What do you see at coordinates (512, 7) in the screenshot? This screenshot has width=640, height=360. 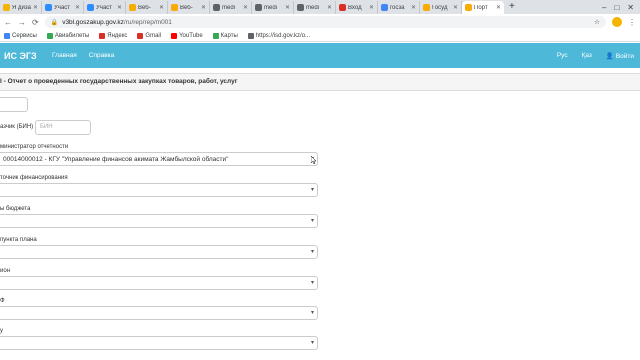 I see `new-tab-button: +` at bounding box center [512, 7].